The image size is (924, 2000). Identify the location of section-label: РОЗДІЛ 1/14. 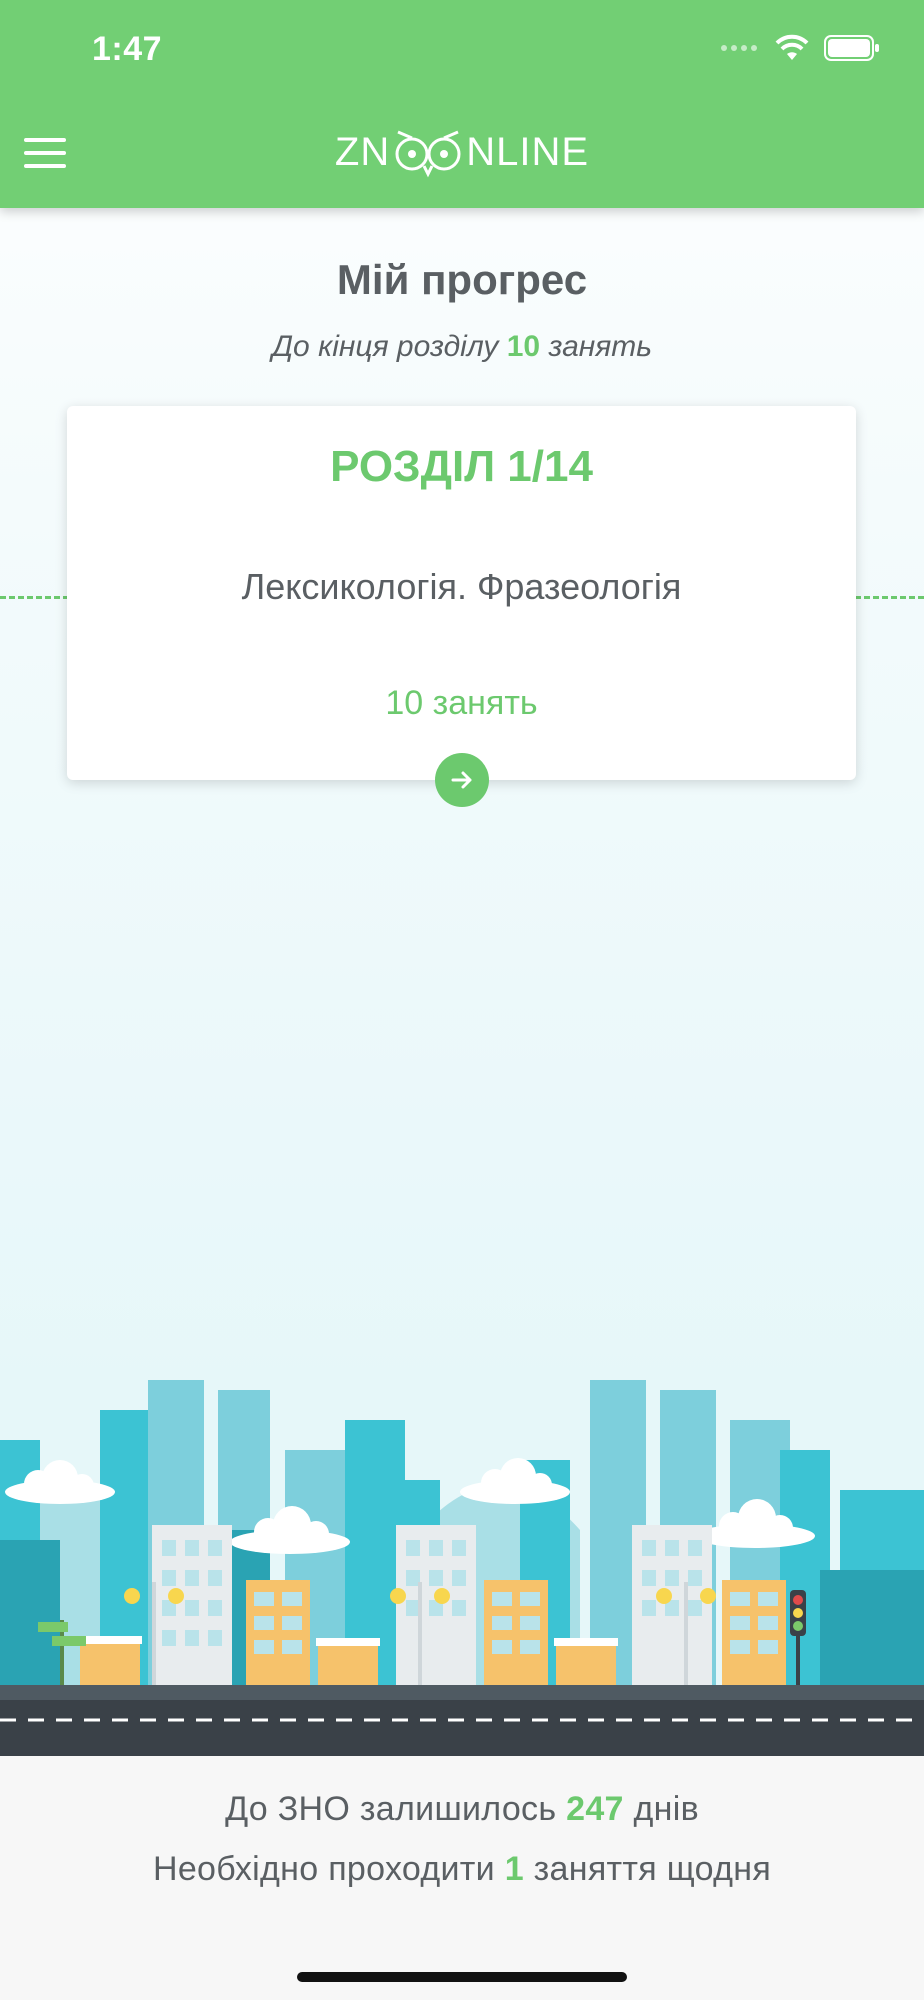
(461, 466).